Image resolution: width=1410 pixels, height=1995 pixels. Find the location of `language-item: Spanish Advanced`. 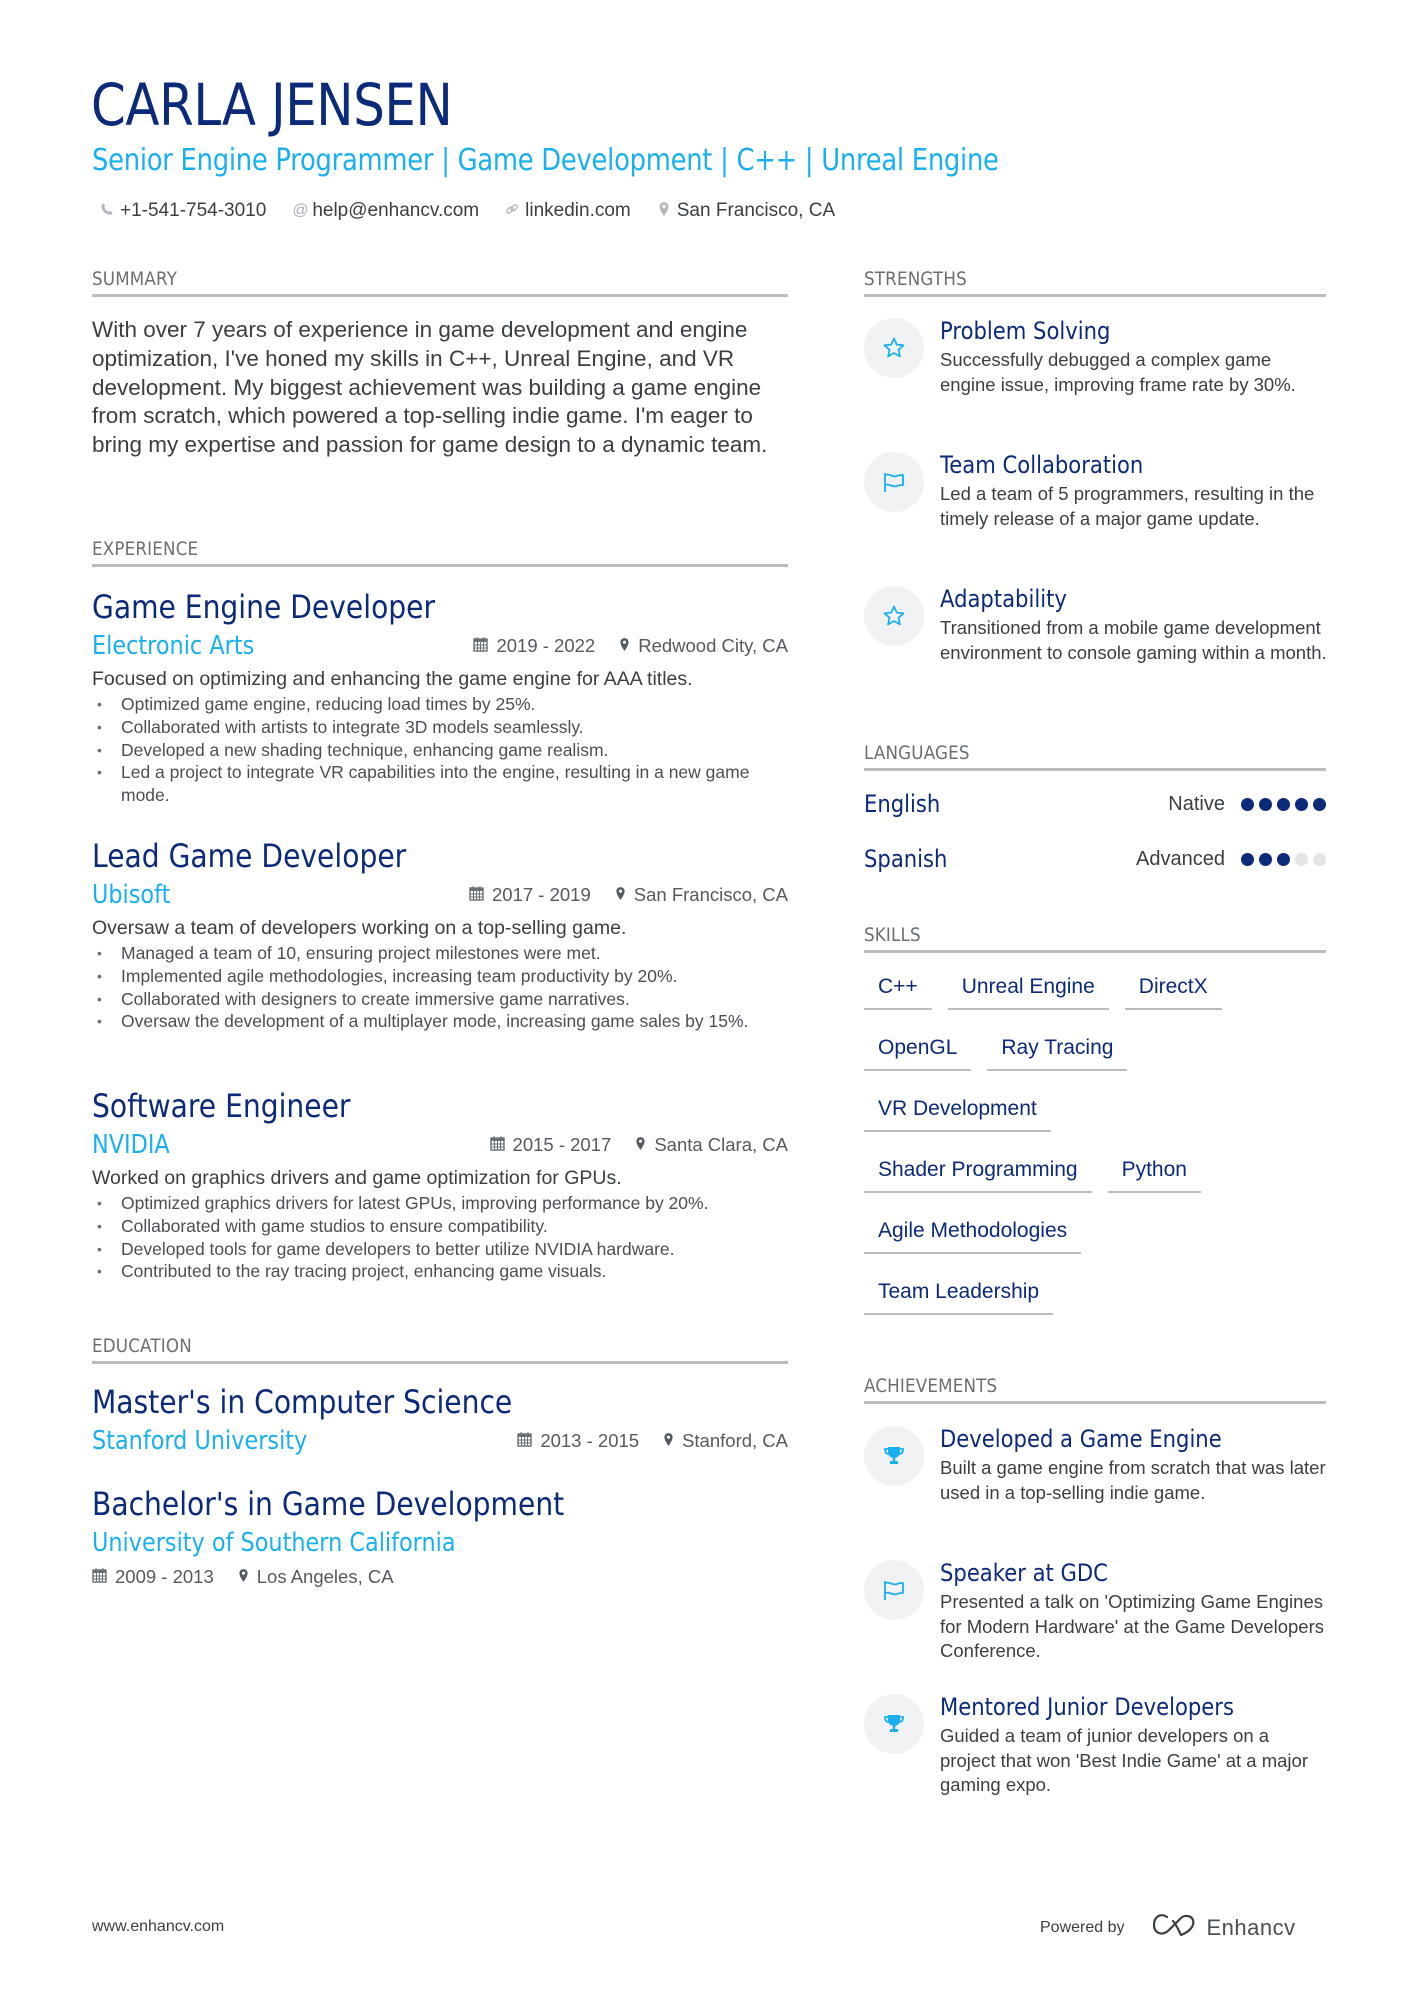

language-item: Spanish Advanced is located at coordinates (1095, 859).